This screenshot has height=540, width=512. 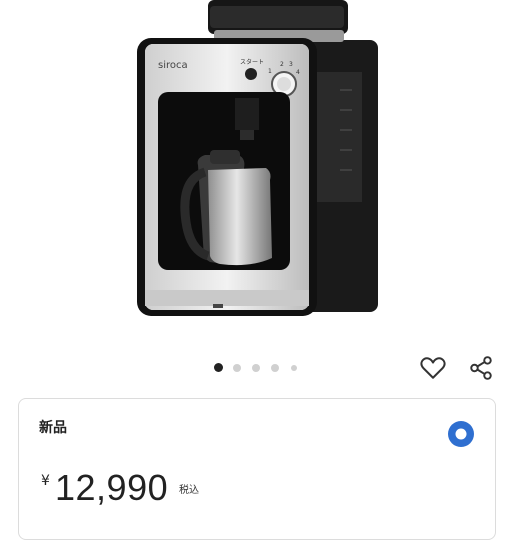 I want to click on price-value: 12,990, so click(x=112, y=487).